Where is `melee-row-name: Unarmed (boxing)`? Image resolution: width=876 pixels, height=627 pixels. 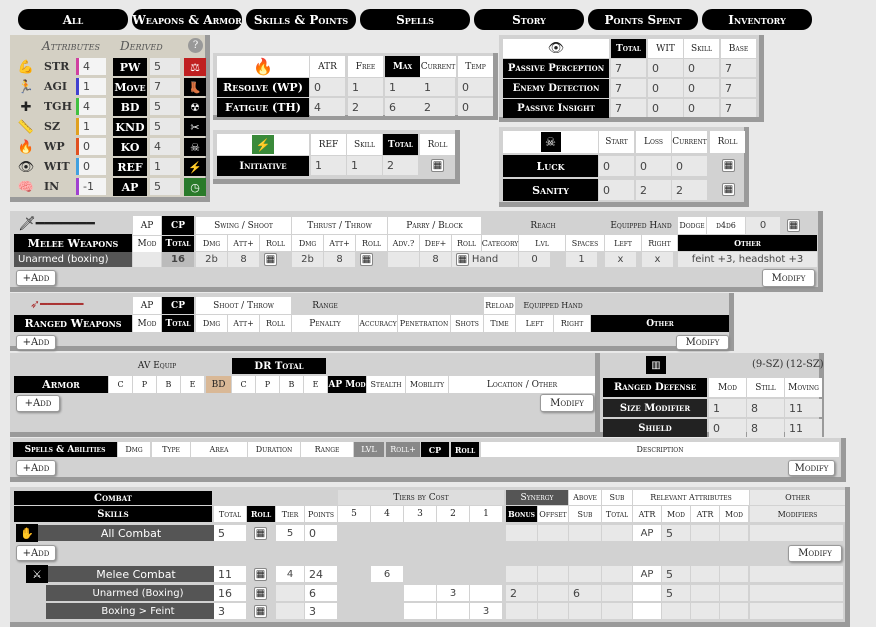
melee-row-name: Unarmed (boxing) is located at coordinates (73, 259).